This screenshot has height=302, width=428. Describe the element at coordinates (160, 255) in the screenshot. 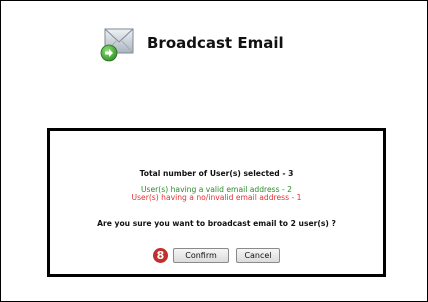

I see `step-number-badge: 8` at that location.